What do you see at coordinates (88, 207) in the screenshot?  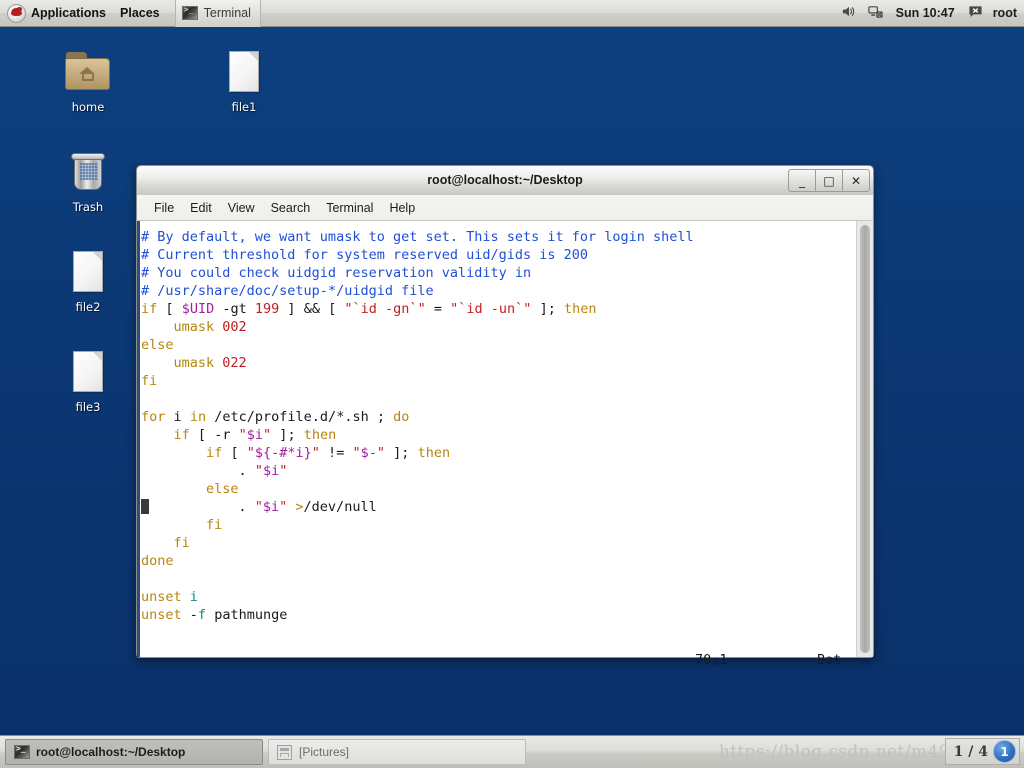 I see `desktop-icon-label: Trash` at bounding box center [88, 207].